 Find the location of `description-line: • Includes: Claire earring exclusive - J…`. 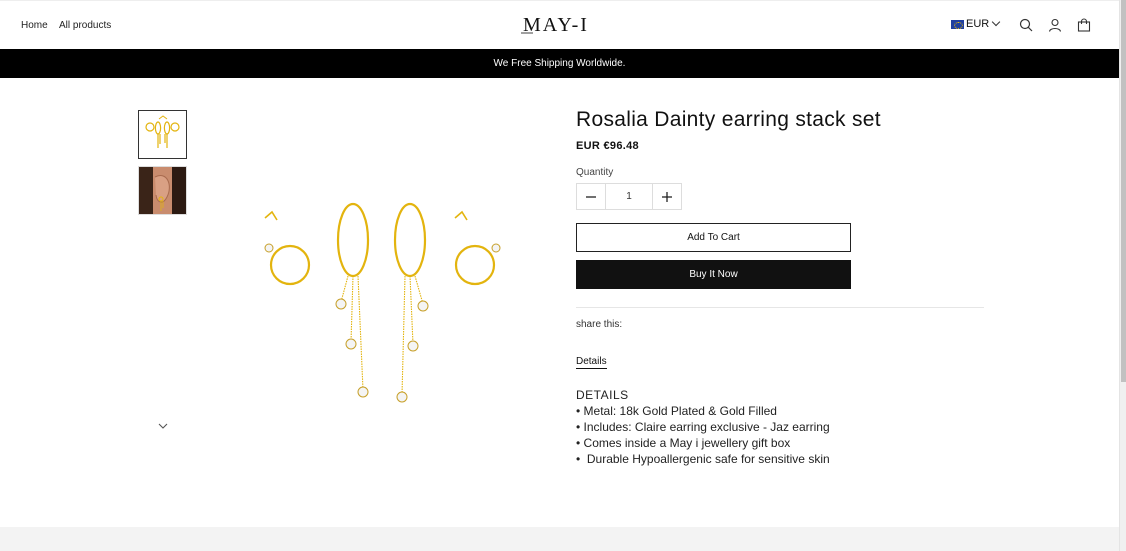

description-line: • Includes: Claire earring exclusive - J… is located at coordinates (703, 427).